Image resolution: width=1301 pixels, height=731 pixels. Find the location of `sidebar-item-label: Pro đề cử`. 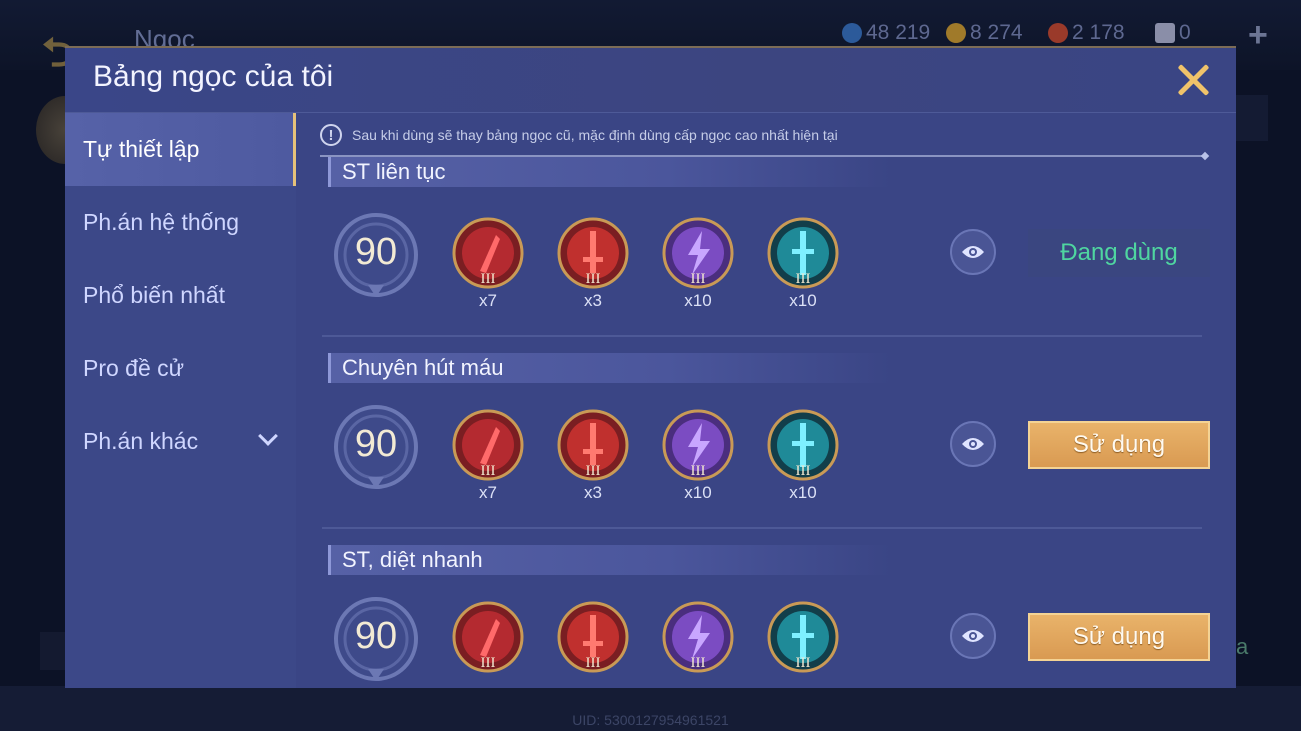

sidebar-item-label: Pro đề cử is located at coordinates (134, 368).